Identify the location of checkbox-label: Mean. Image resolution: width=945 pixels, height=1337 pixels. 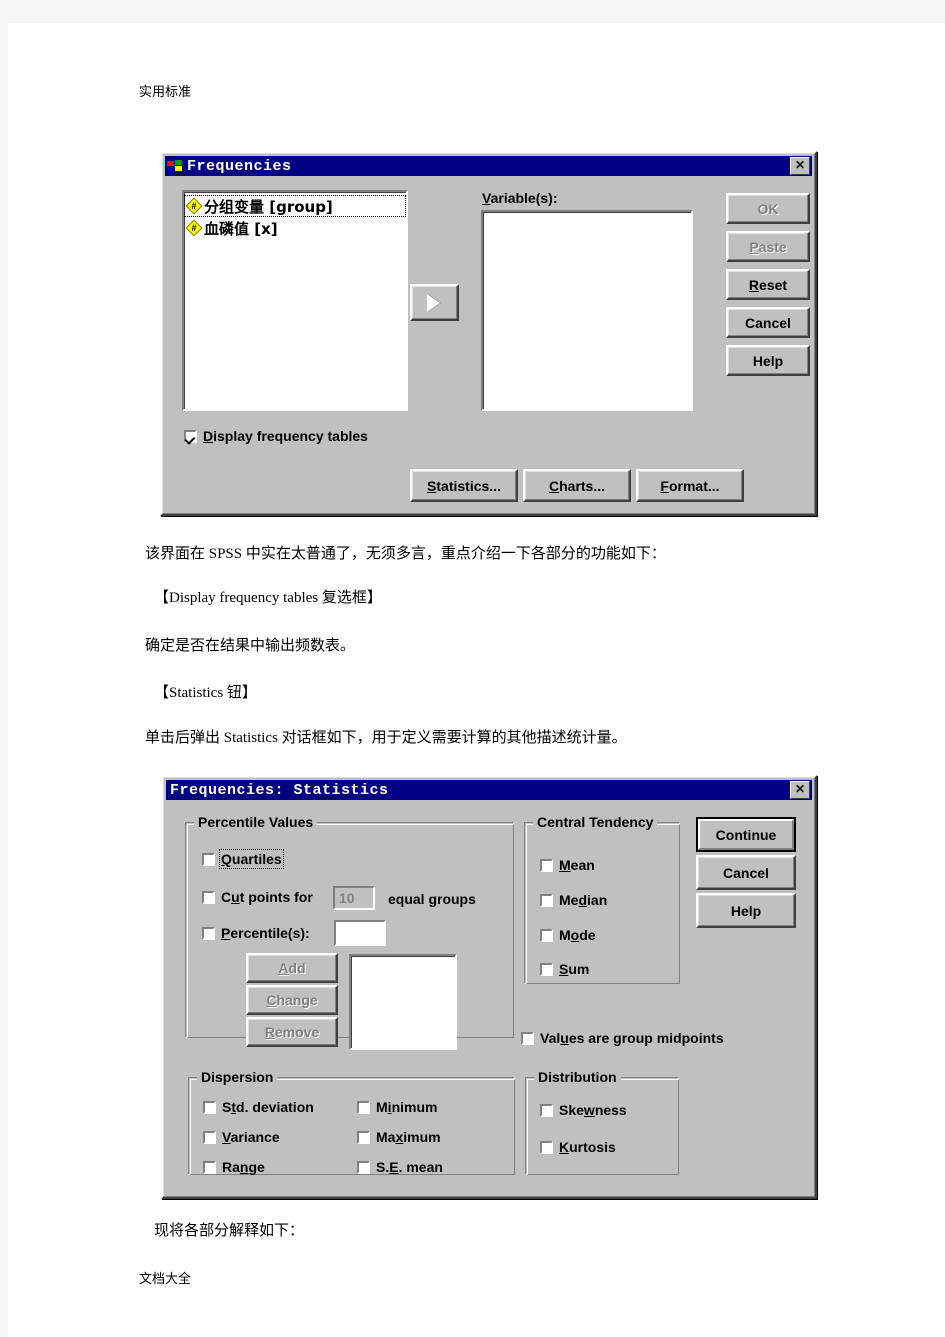
(577, 865).